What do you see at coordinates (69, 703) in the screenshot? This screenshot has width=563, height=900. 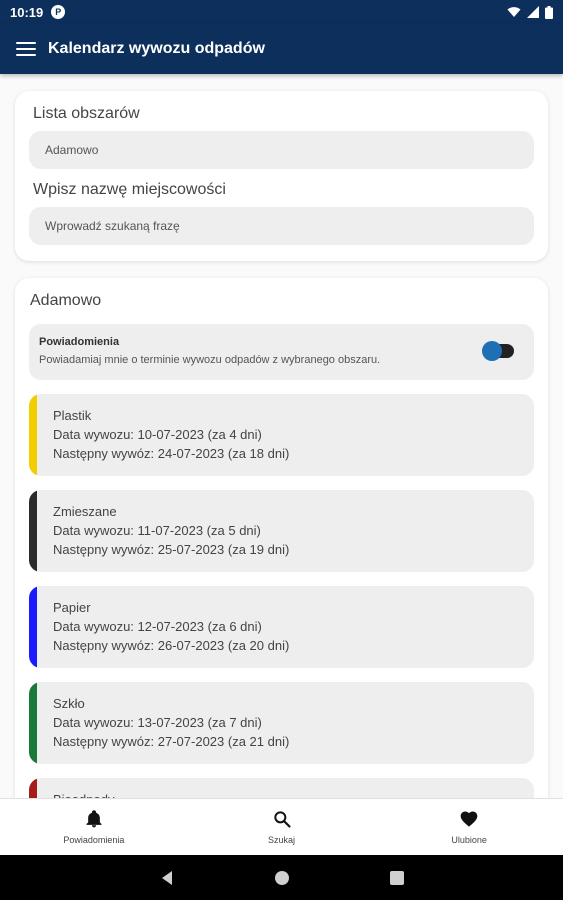 I see `waste-name: Szkło` at bounding box center [69, 703].